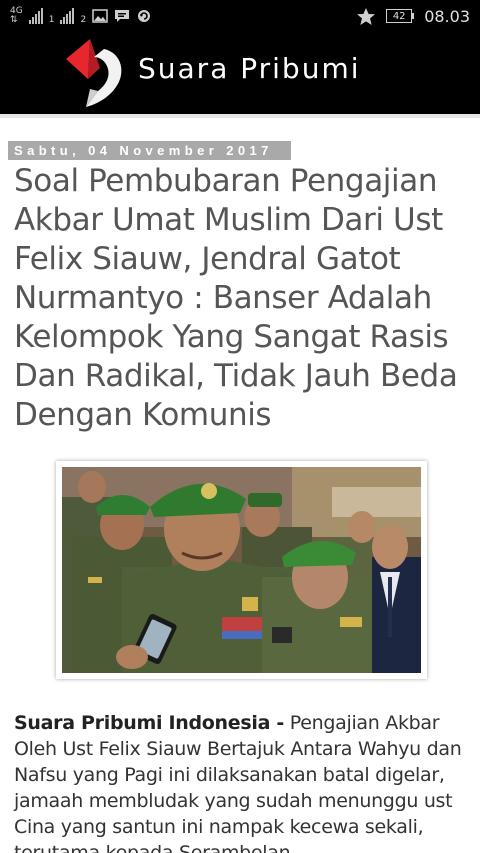 The height and width of the screenshot is (853, 480). I want to click on post-date: Sabtu, 04 November 2017, so click(149, 150).